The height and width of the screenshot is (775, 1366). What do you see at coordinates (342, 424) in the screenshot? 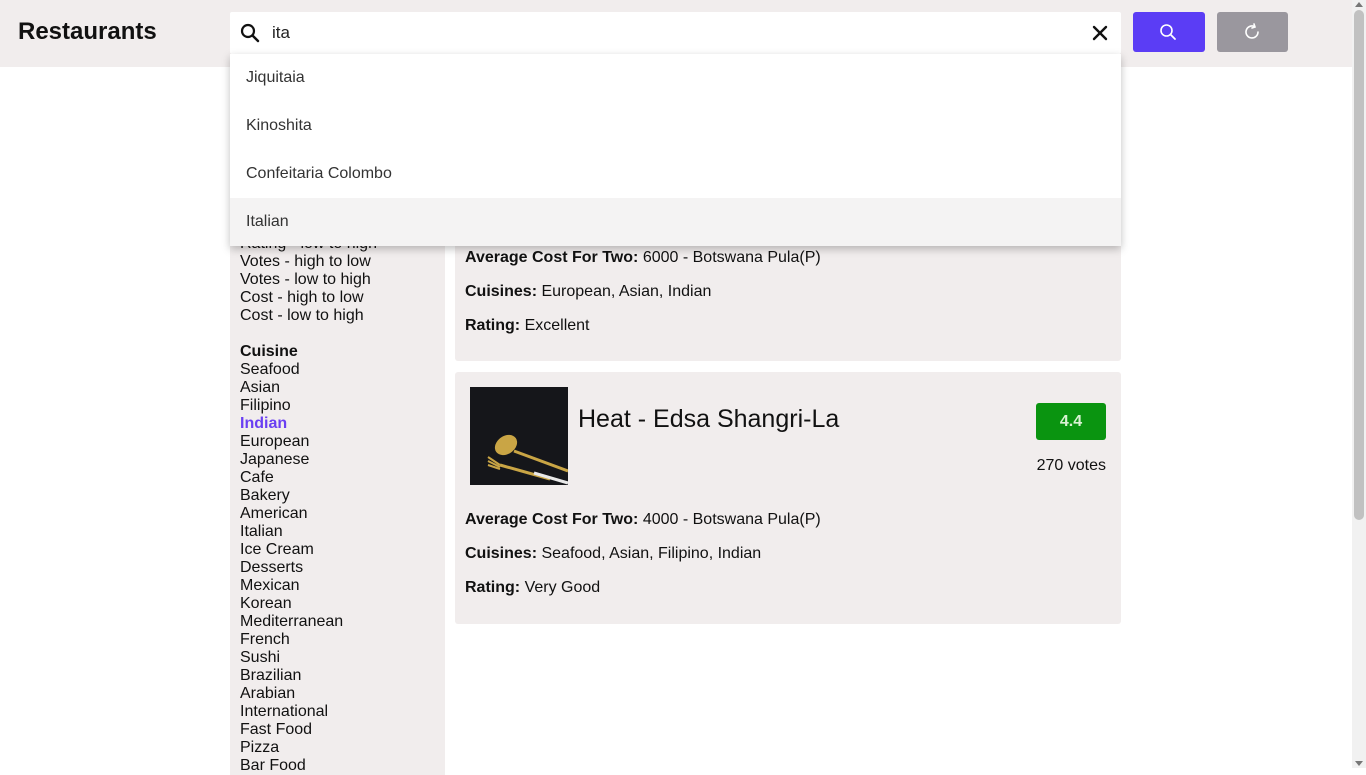
I see `cuisine-option-selected: Indian` at bounding box center [342, 424].